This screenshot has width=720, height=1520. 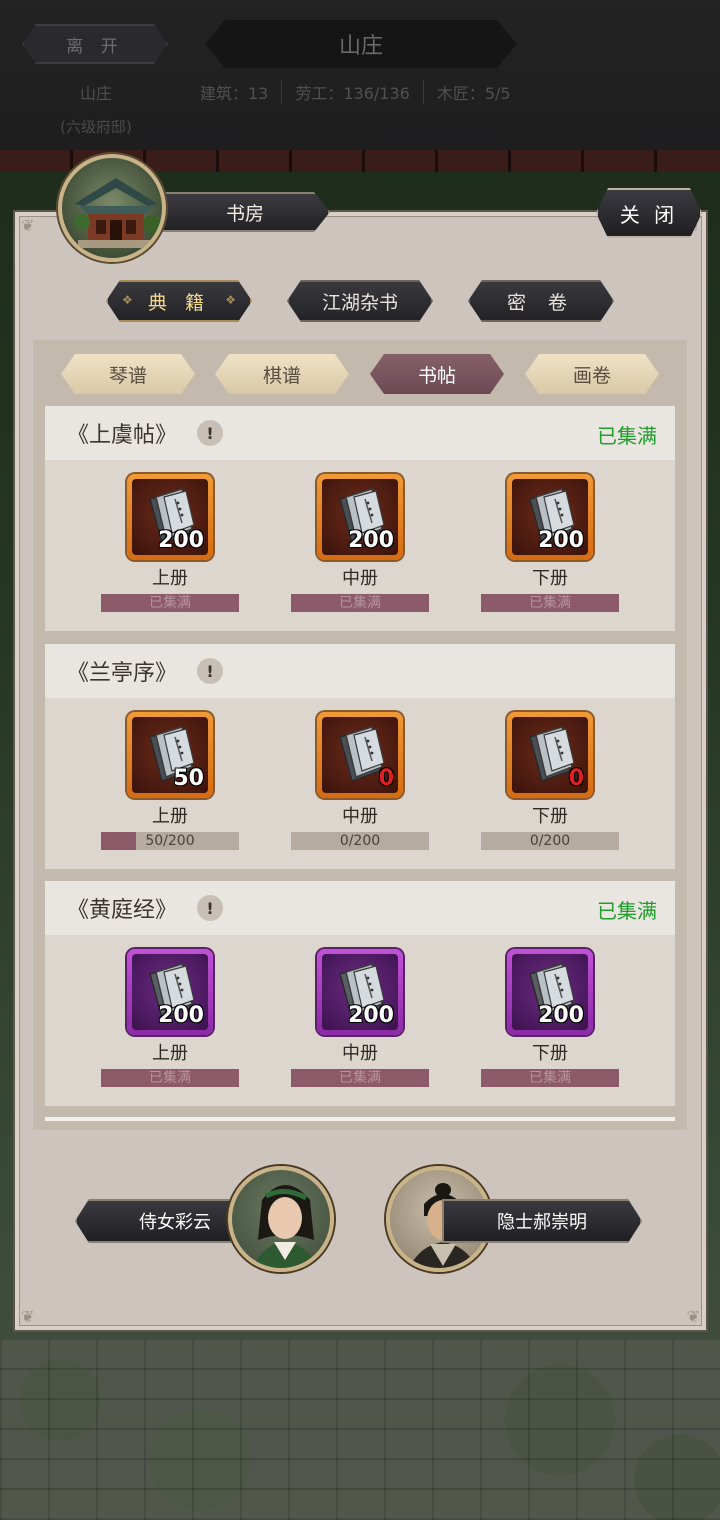 What do you see at coordinates (576, 778) in the screenshot?
I see `volume-count: 0` at bounding box center [576, 778].